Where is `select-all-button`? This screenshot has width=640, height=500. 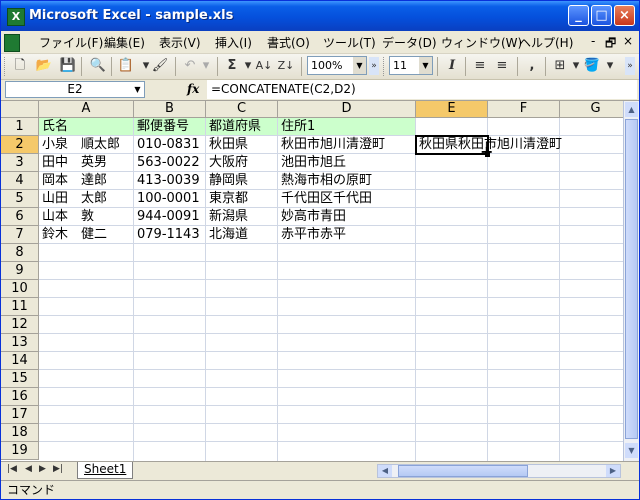
select-all-button is located at coordinates (20, 109).